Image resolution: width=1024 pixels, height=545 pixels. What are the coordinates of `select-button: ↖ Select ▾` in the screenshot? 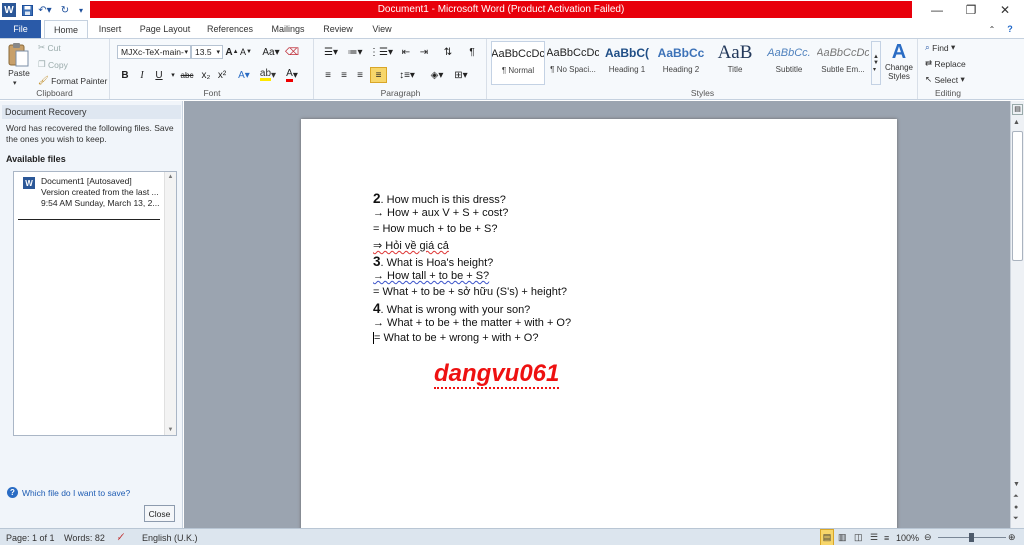 It's located at (945, 79).